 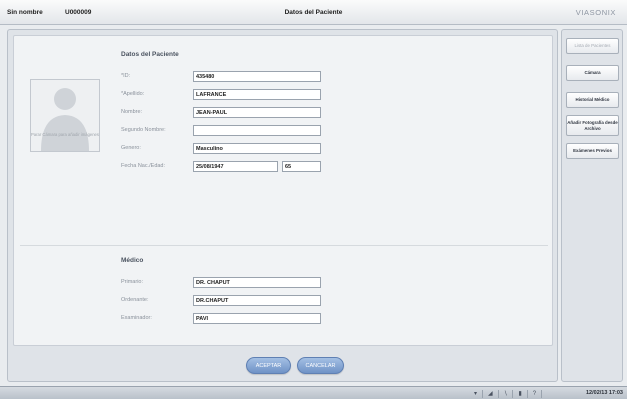 I want to click on primary-doctor-label: Primario:, so click(x=132, y=282).